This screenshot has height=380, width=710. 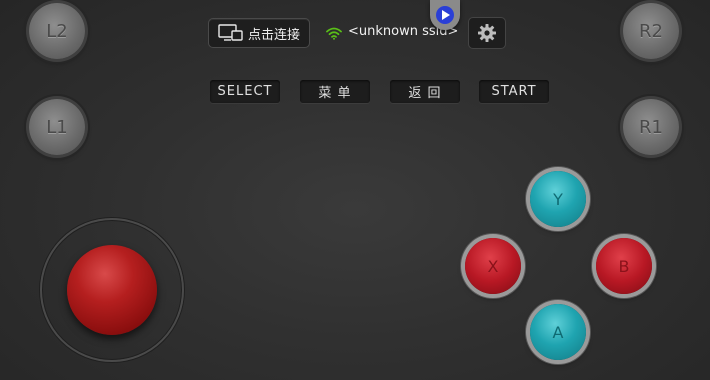 I want to click on play-icon, so click(x=445, y=15).